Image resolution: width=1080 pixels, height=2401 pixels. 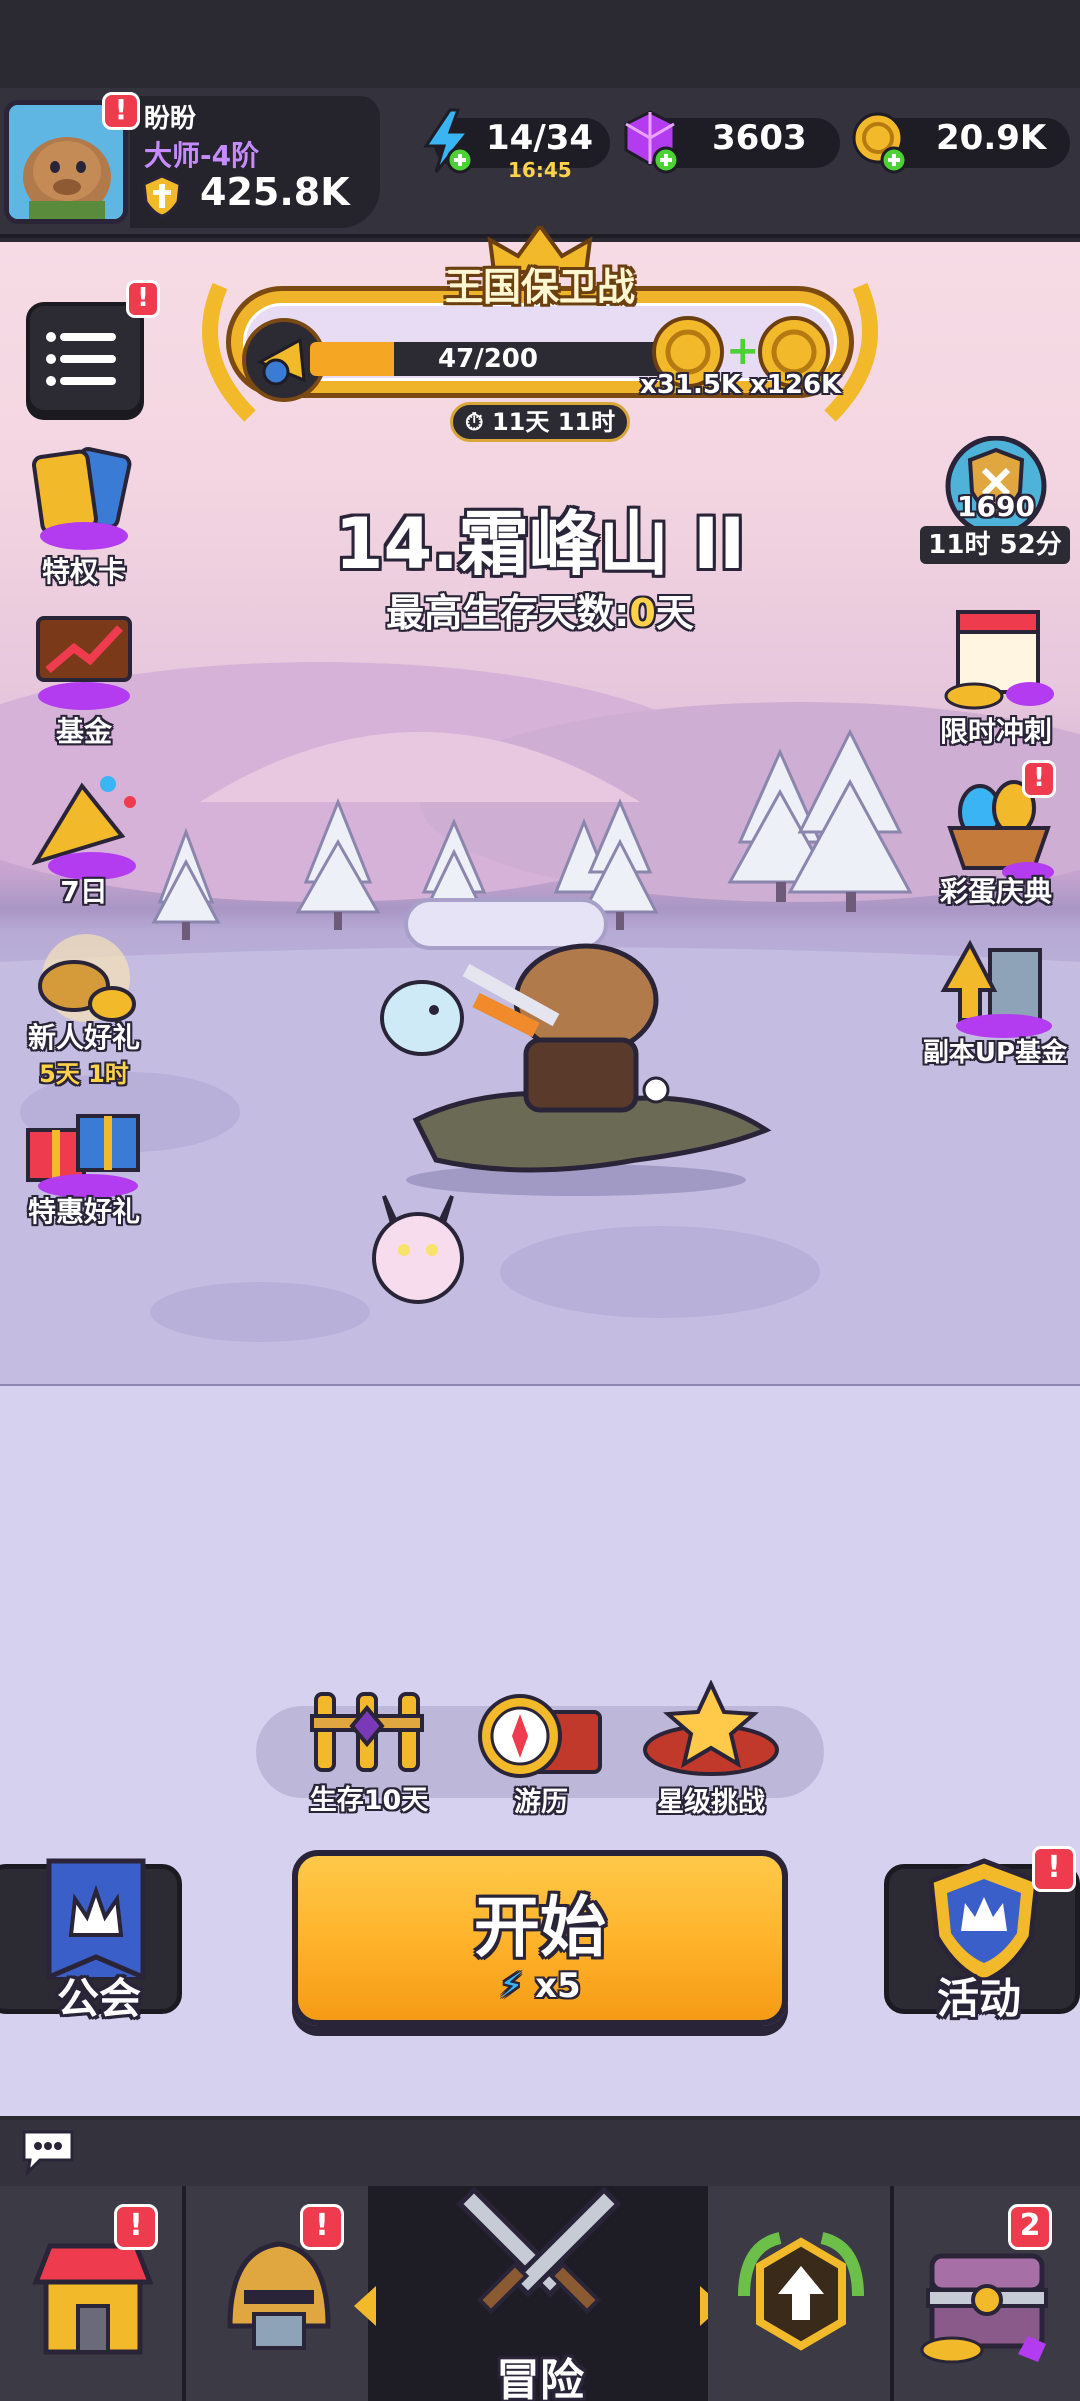 What do you see at coordinates (508, 613) in the screenshot?
I see `best-survival-label: 最高生存天数:` at bounding box center [508, 613].